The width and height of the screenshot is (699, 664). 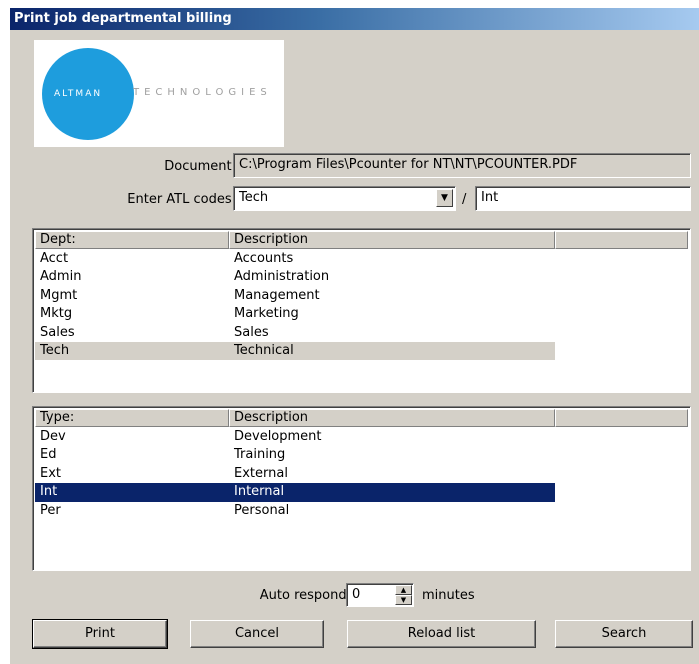 I want to click on list-item: Admin Administration, so click(x=295, y=277).